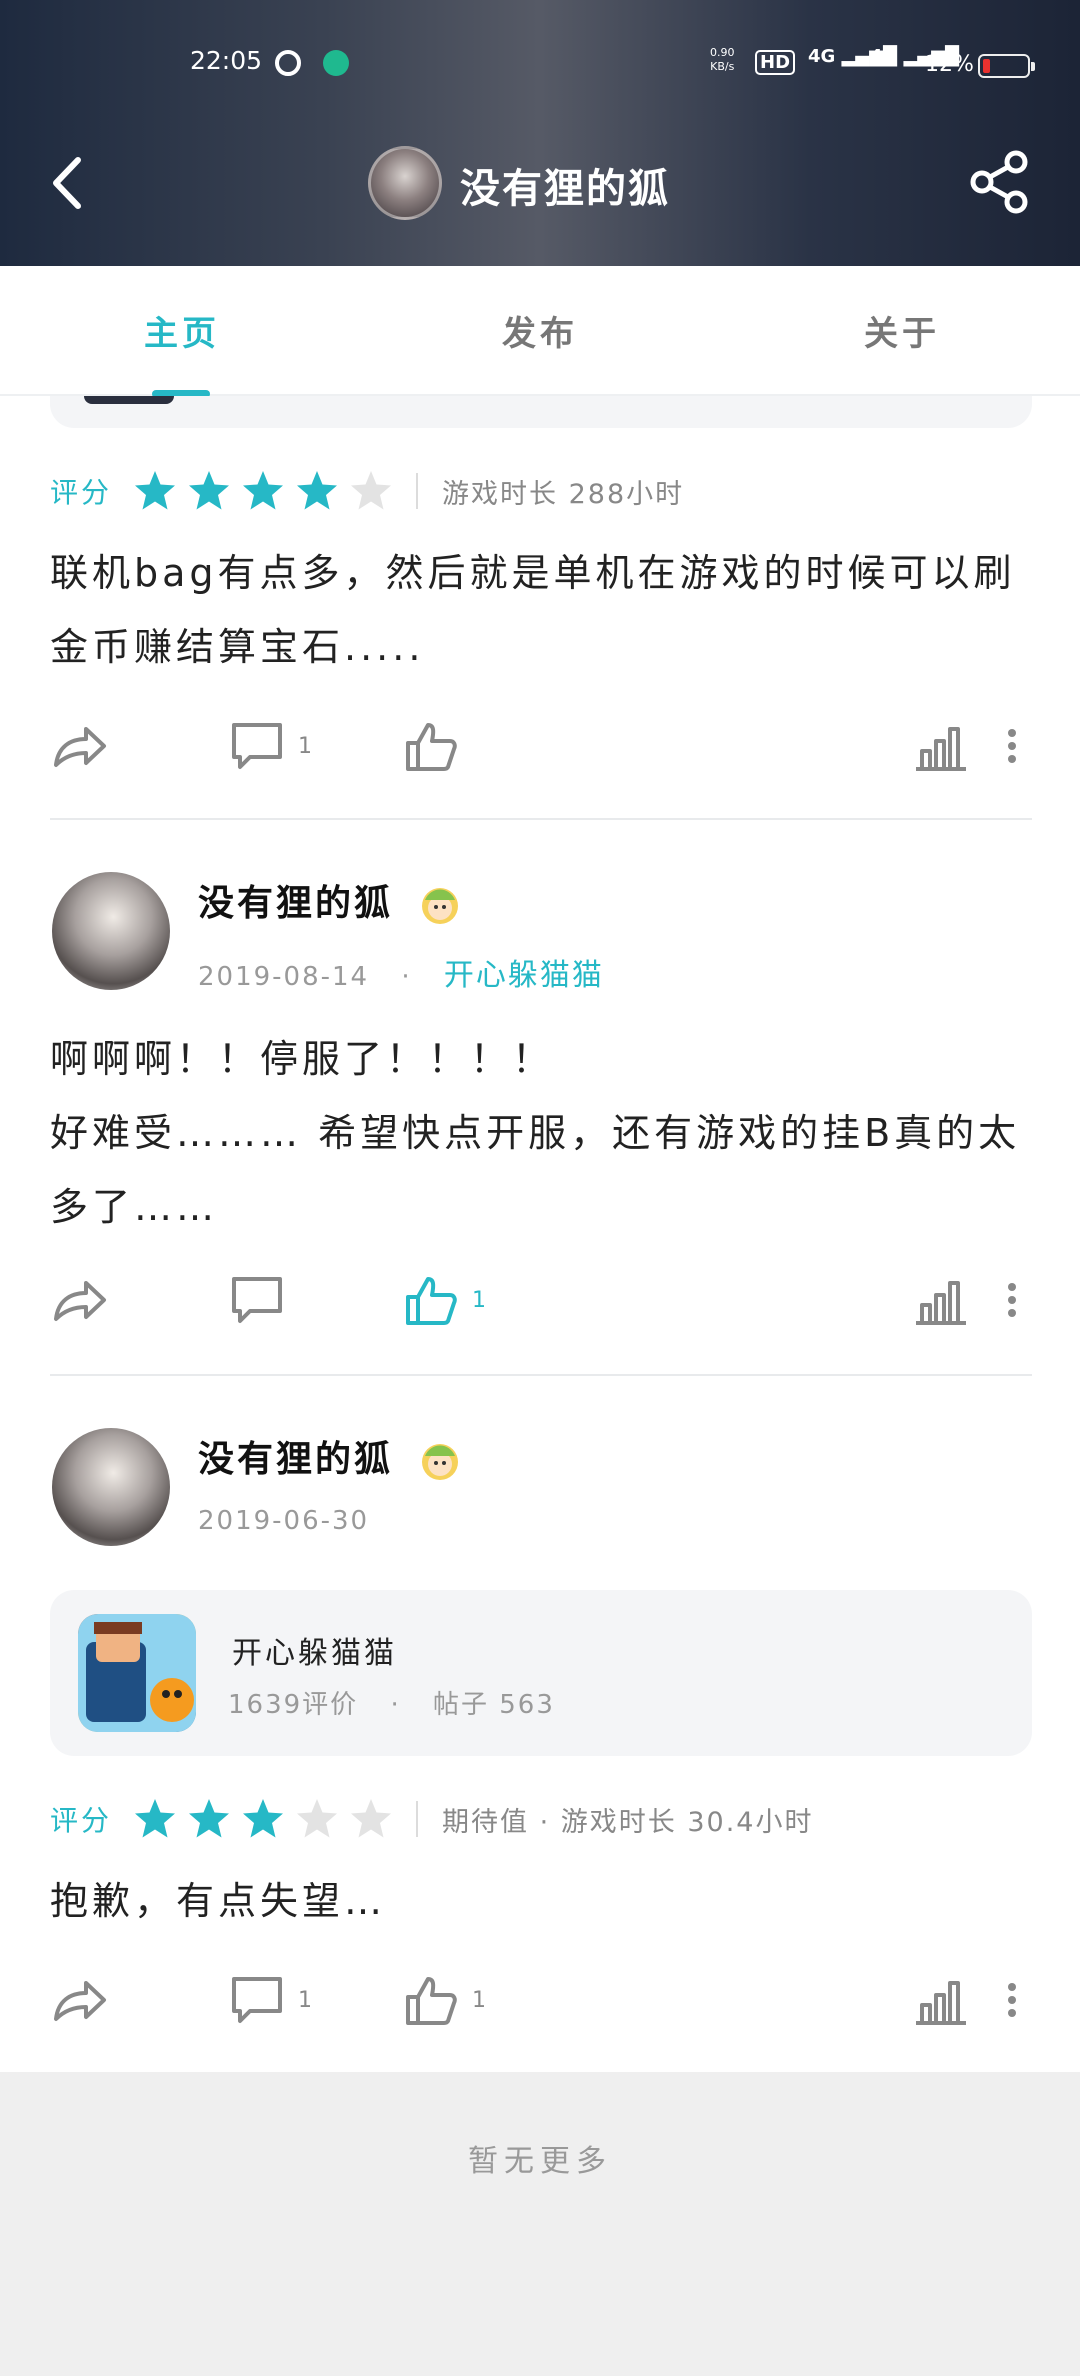  Describe the element at coordinates (949, 64) in the screenshot. I see `battery-percent: 12%` at that location.